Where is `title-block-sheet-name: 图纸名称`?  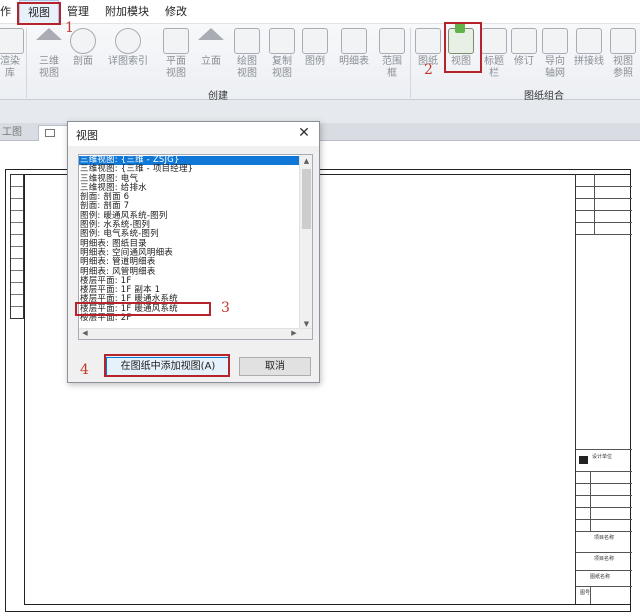 title-block-sheet-name: 图纸名称 is located at coordinates (600, 577).